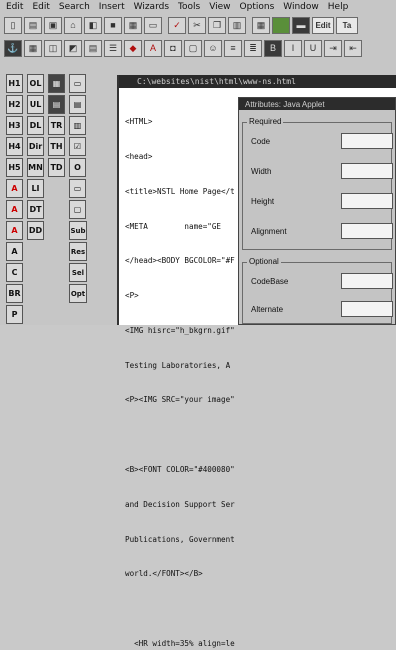  I want to click on button-icon: ▭, so click(77, 188).